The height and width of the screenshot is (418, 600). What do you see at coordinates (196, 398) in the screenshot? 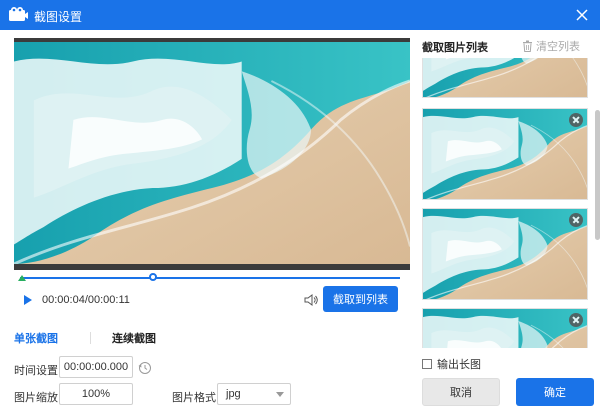
I see `image-format-label: 图片格式:` at bounding box center [196, 398].